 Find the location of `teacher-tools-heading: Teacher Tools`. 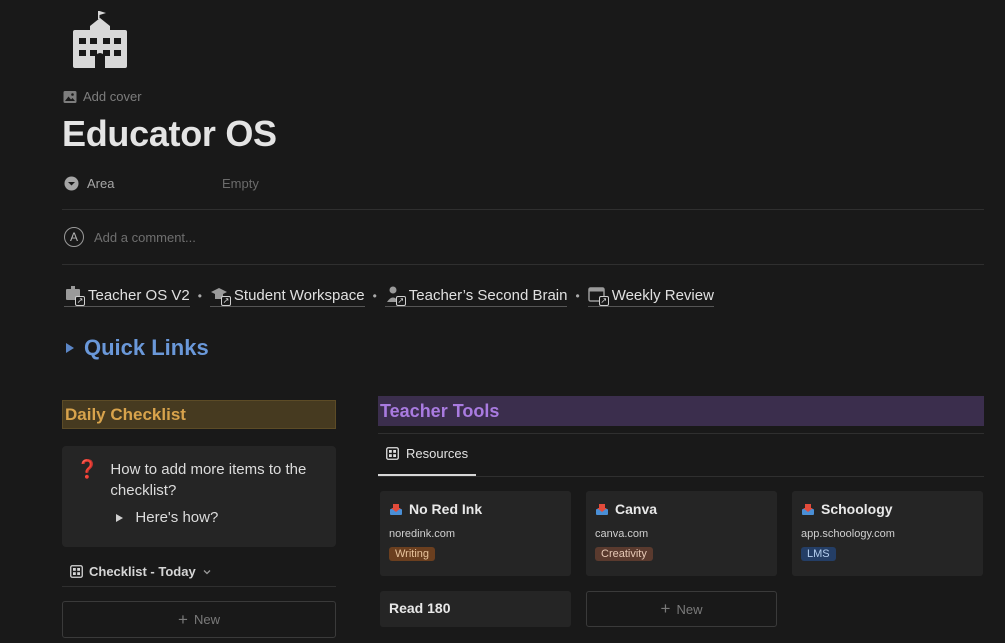

teacher-tools-heading: Teacher Tools is located at coordinates (681, 411).